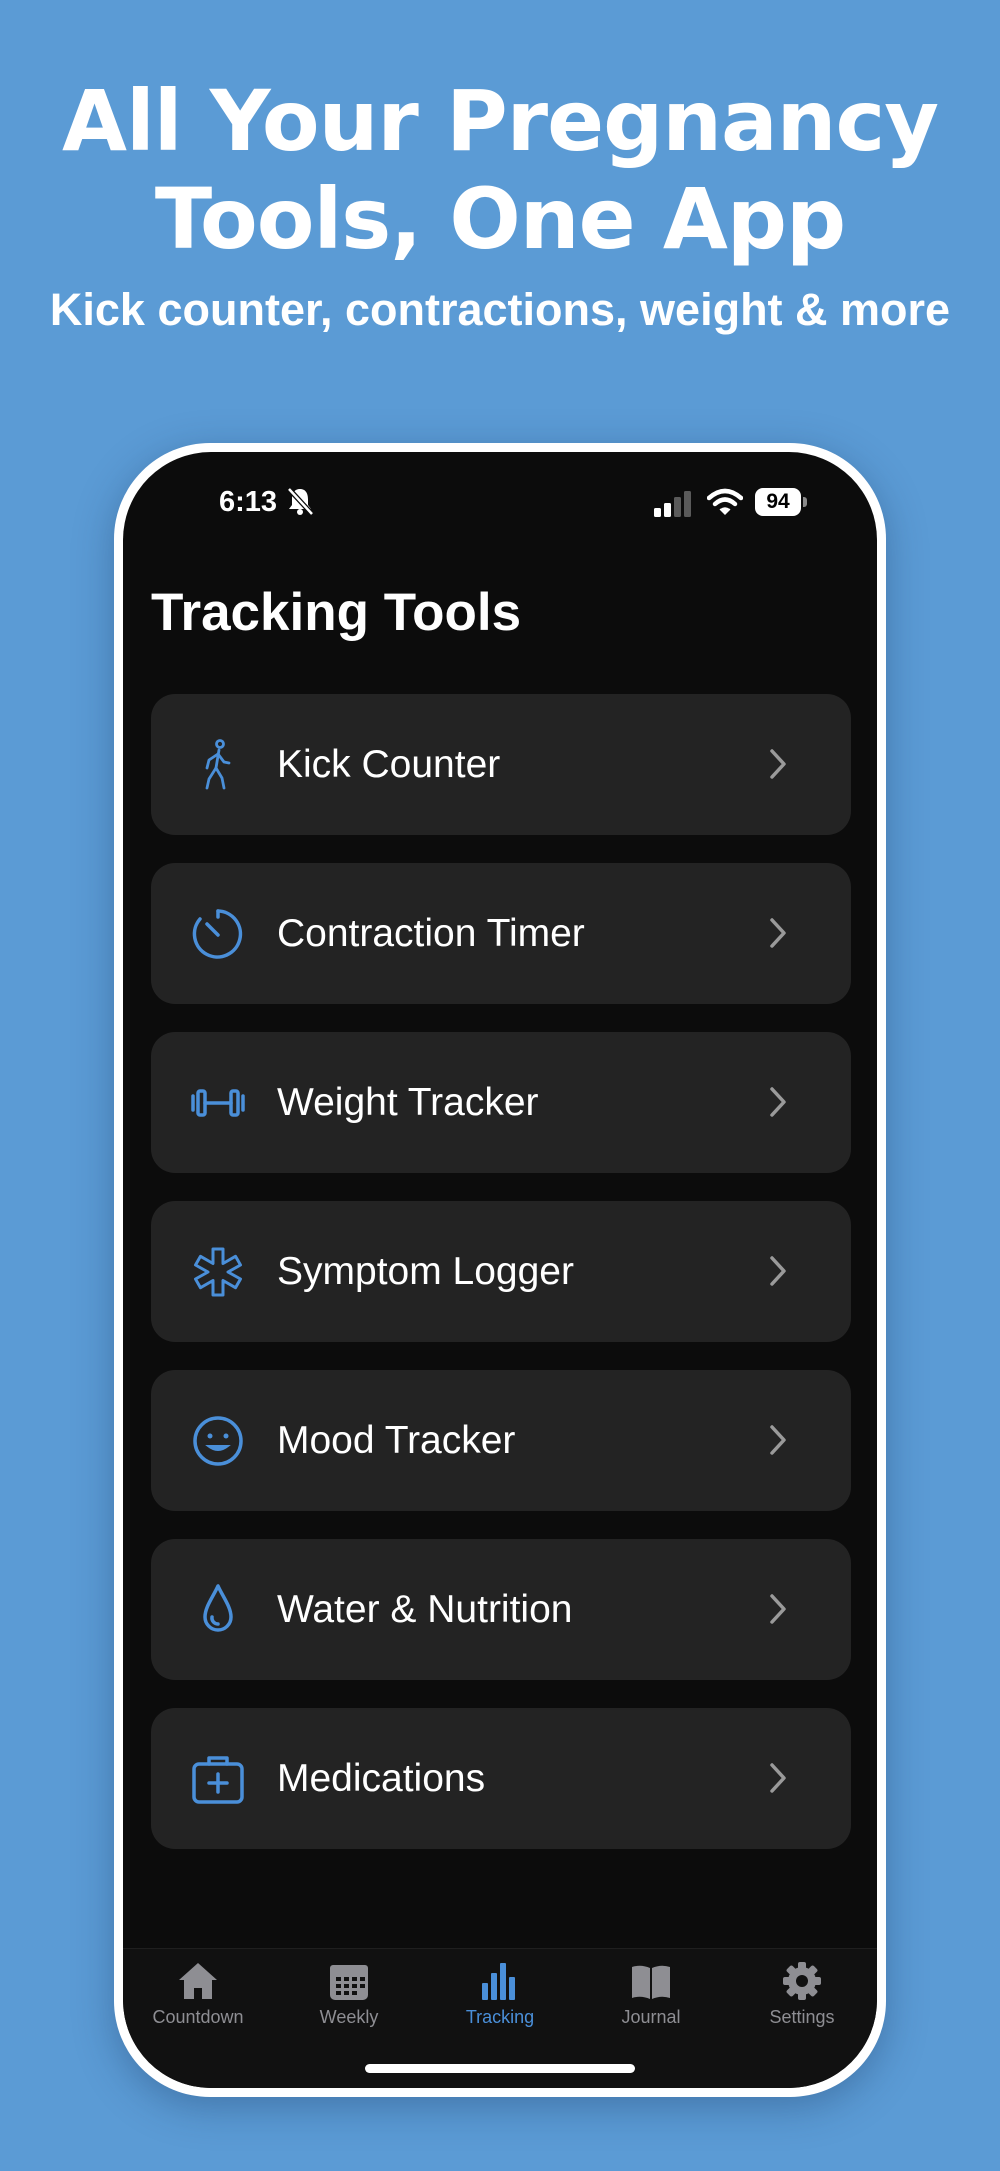 Image resolution: width=1000 pixels, height=2171 pixels. What do you see at coordinates (425, 1271) in the screenshot?
I see `tool-label: Symptom Logger` at bounding box center [425, 1271].